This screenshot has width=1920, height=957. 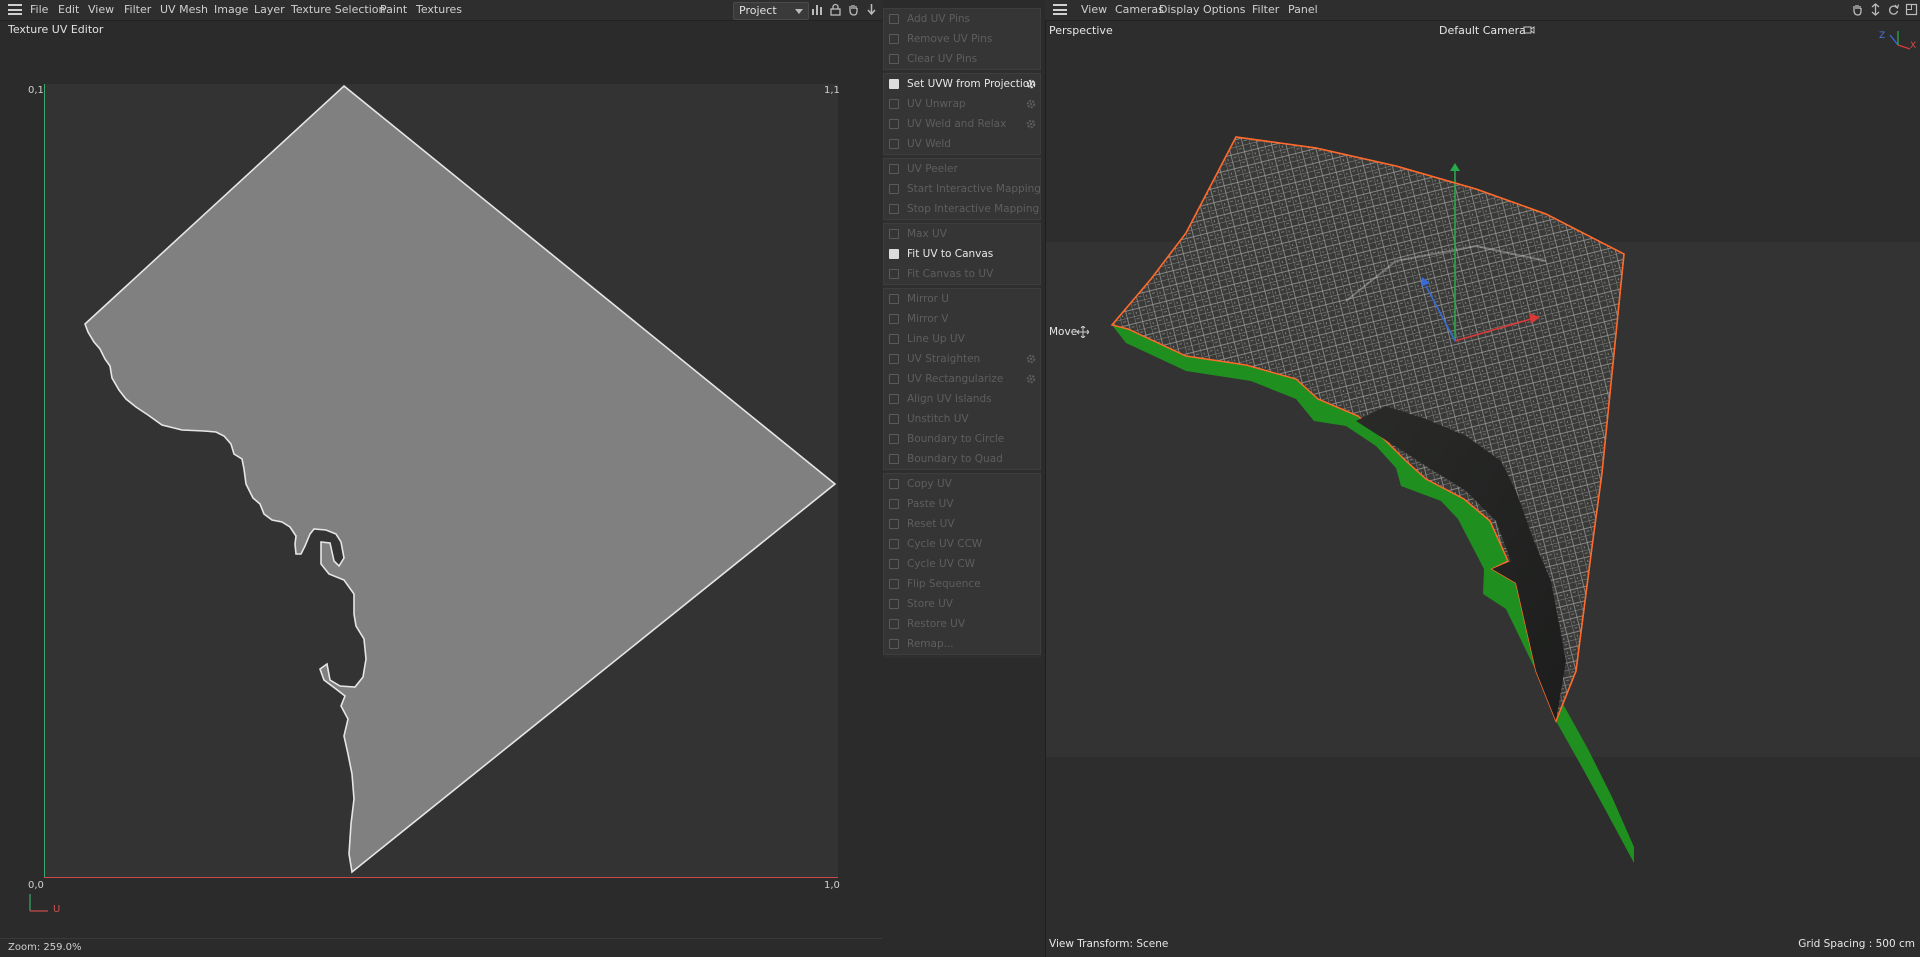 I want to click on command-uv-peeler: UV Peeler, so click(x=962, y=169).